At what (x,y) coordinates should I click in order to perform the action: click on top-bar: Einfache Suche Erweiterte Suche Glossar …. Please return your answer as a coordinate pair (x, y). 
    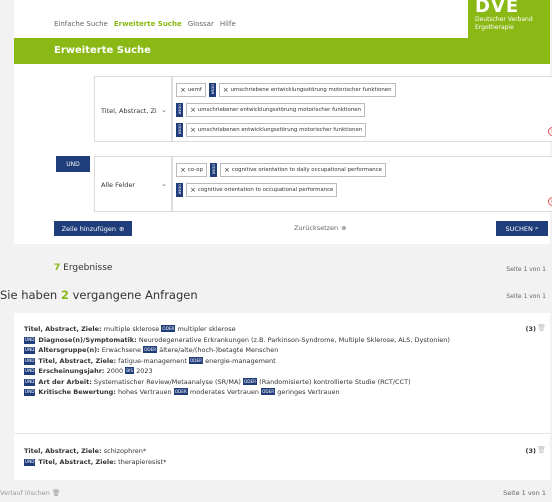
    Looking at the image, I should click on (282, 19).